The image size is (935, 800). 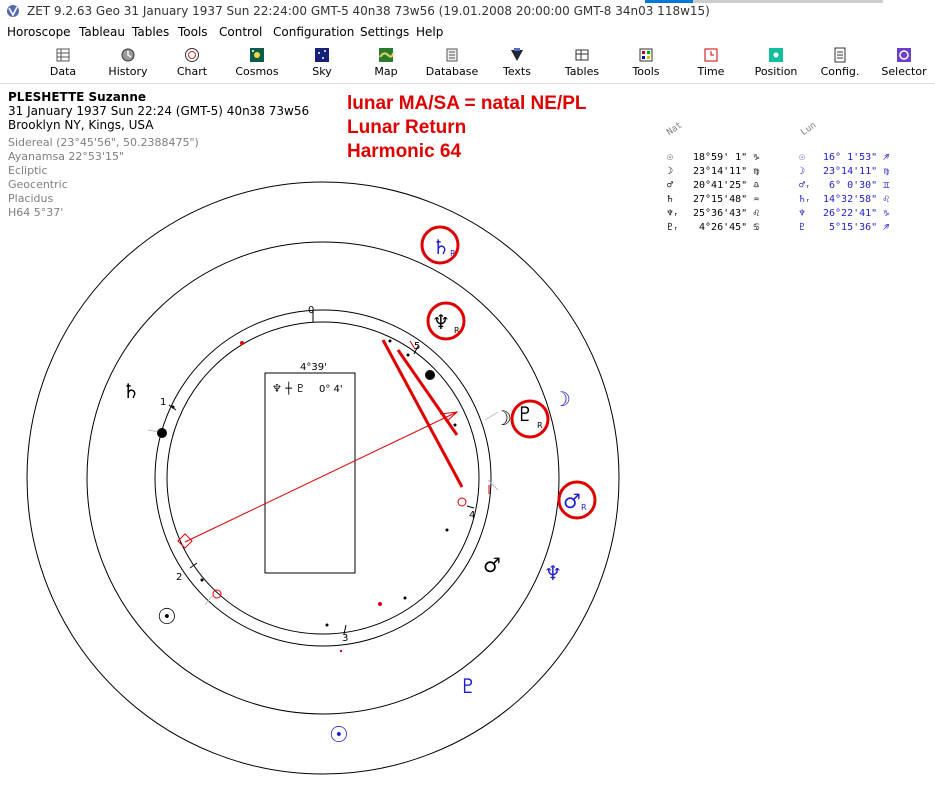 I want to click on menu-control: Control, so click(x=240, y=32).